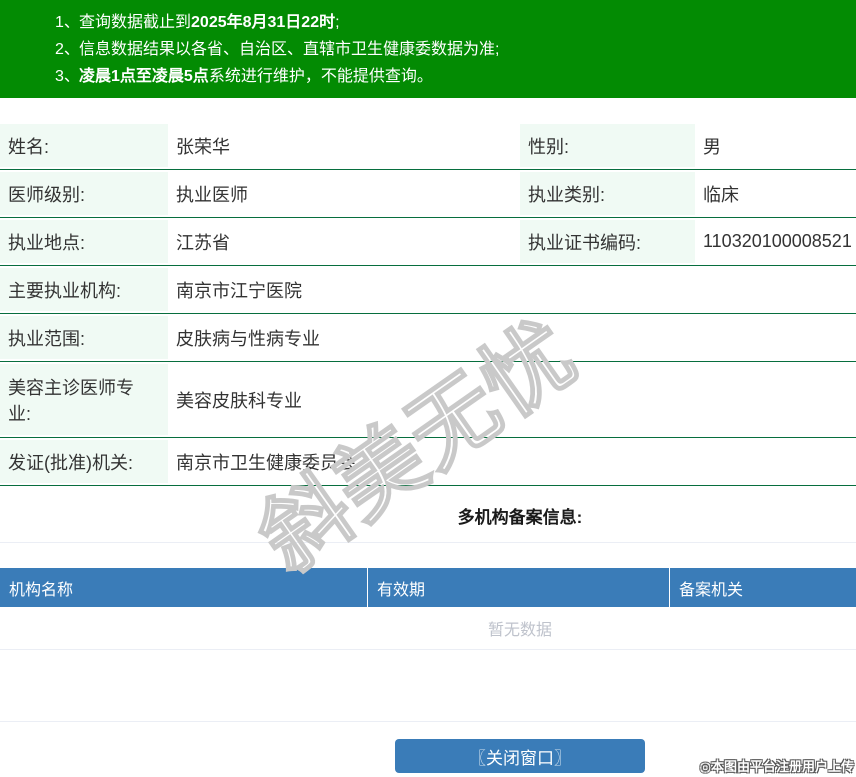  I want to click on table-row: 主要执业机构: 南京市江宁医院, so click(428, 290).